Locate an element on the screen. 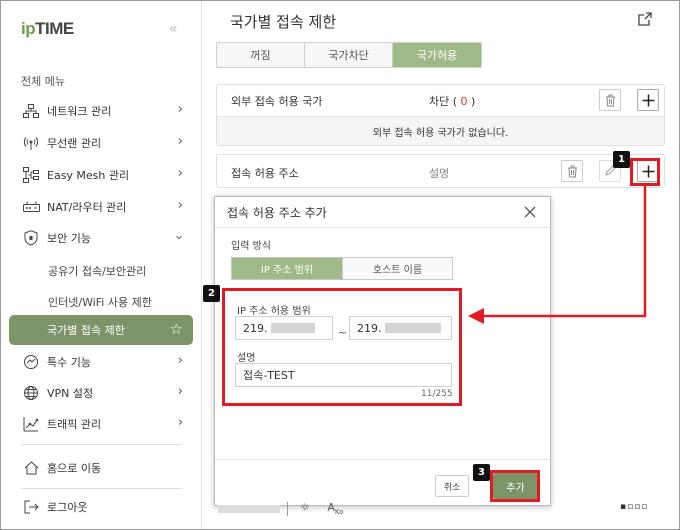  annotation-arrow is located at coordinates (557, 255).